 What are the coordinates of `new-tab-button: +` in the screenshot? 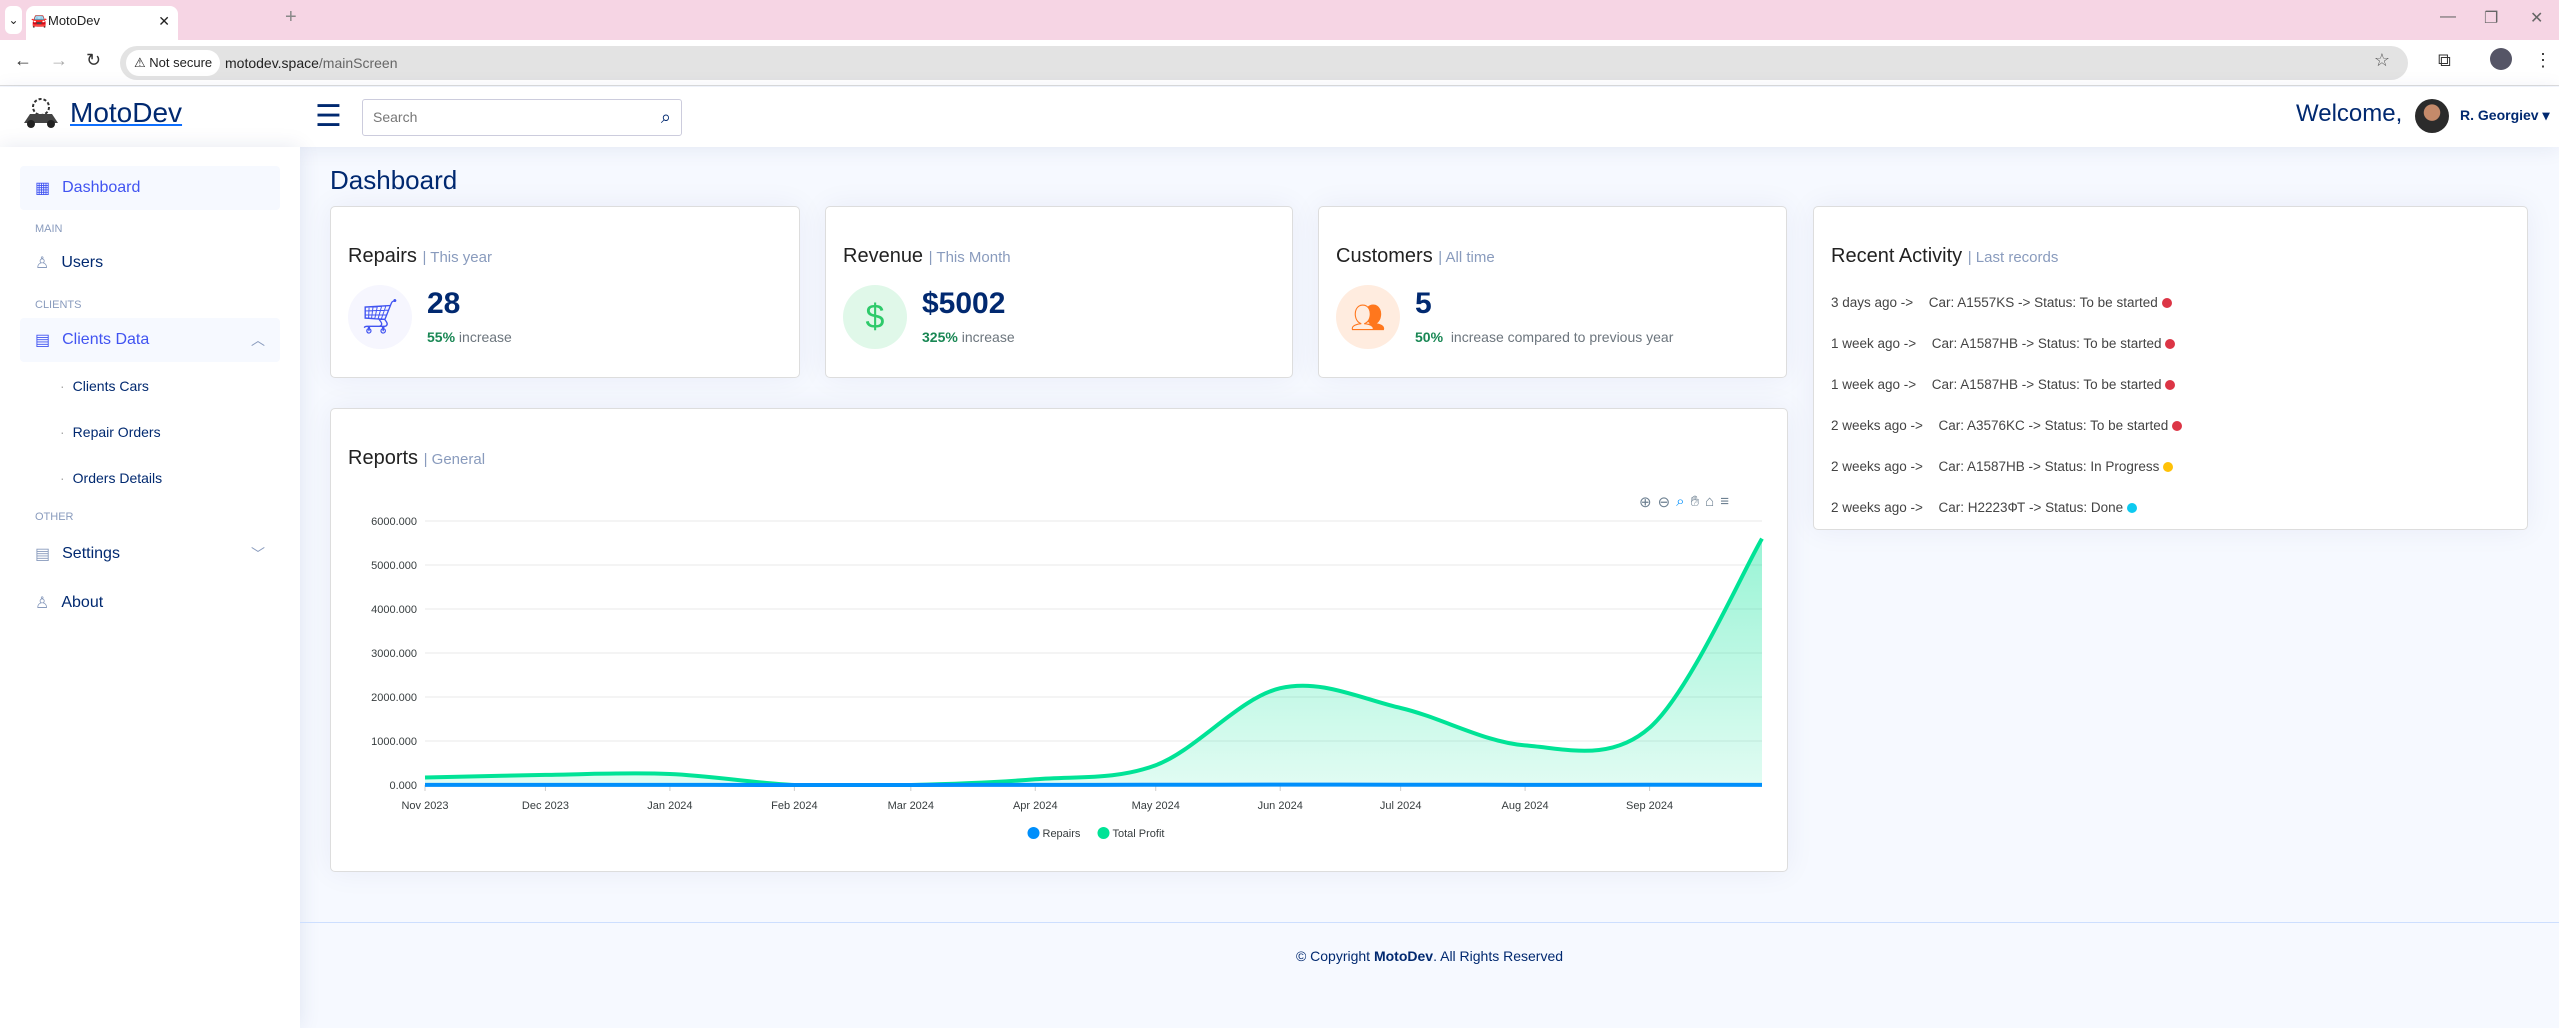 It's located at (291, 17).